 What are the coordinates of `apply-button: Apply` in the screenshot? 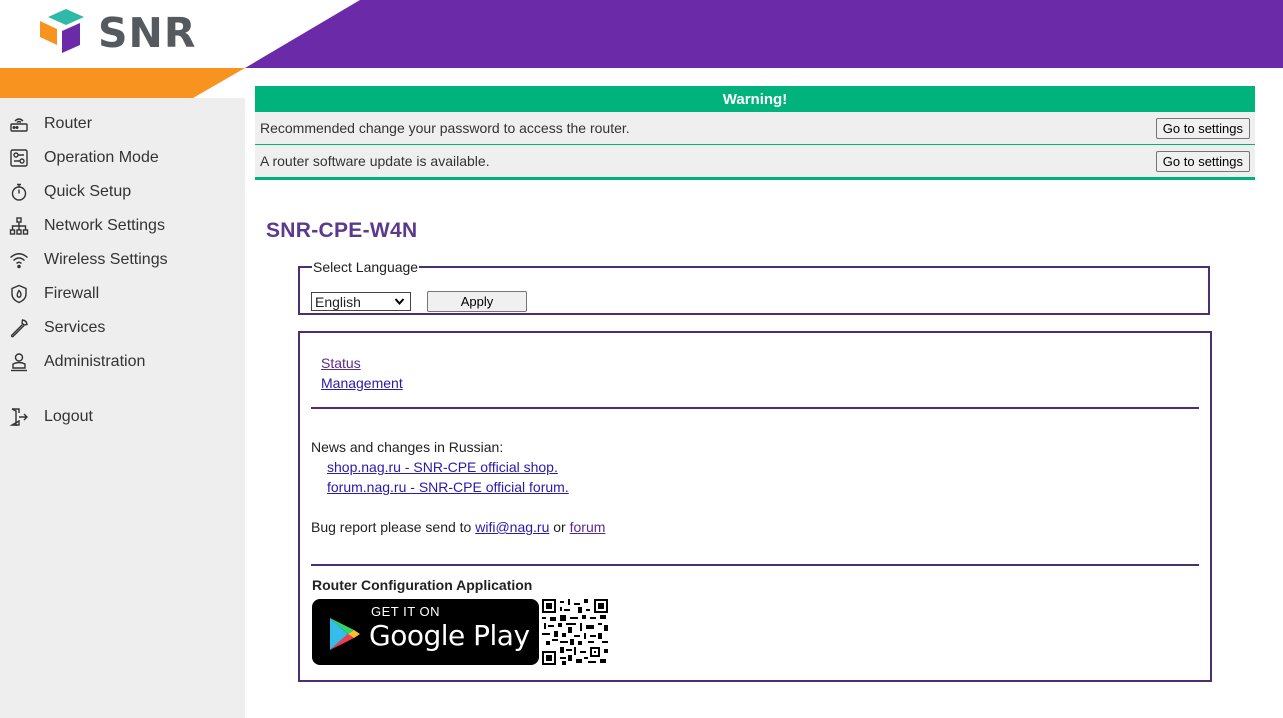 It's located at (477, 301).